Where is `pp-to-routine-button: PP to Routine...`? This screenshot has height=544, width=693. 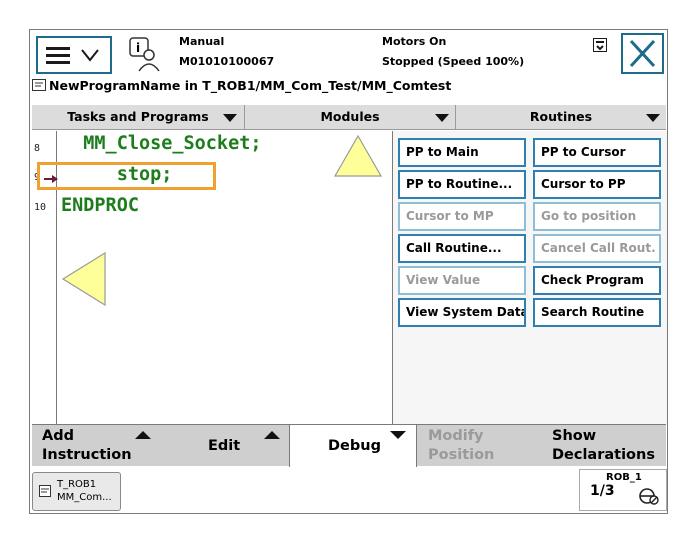
pp-to-routine-button: PP to Routine... is located at coordinates (462, 184).